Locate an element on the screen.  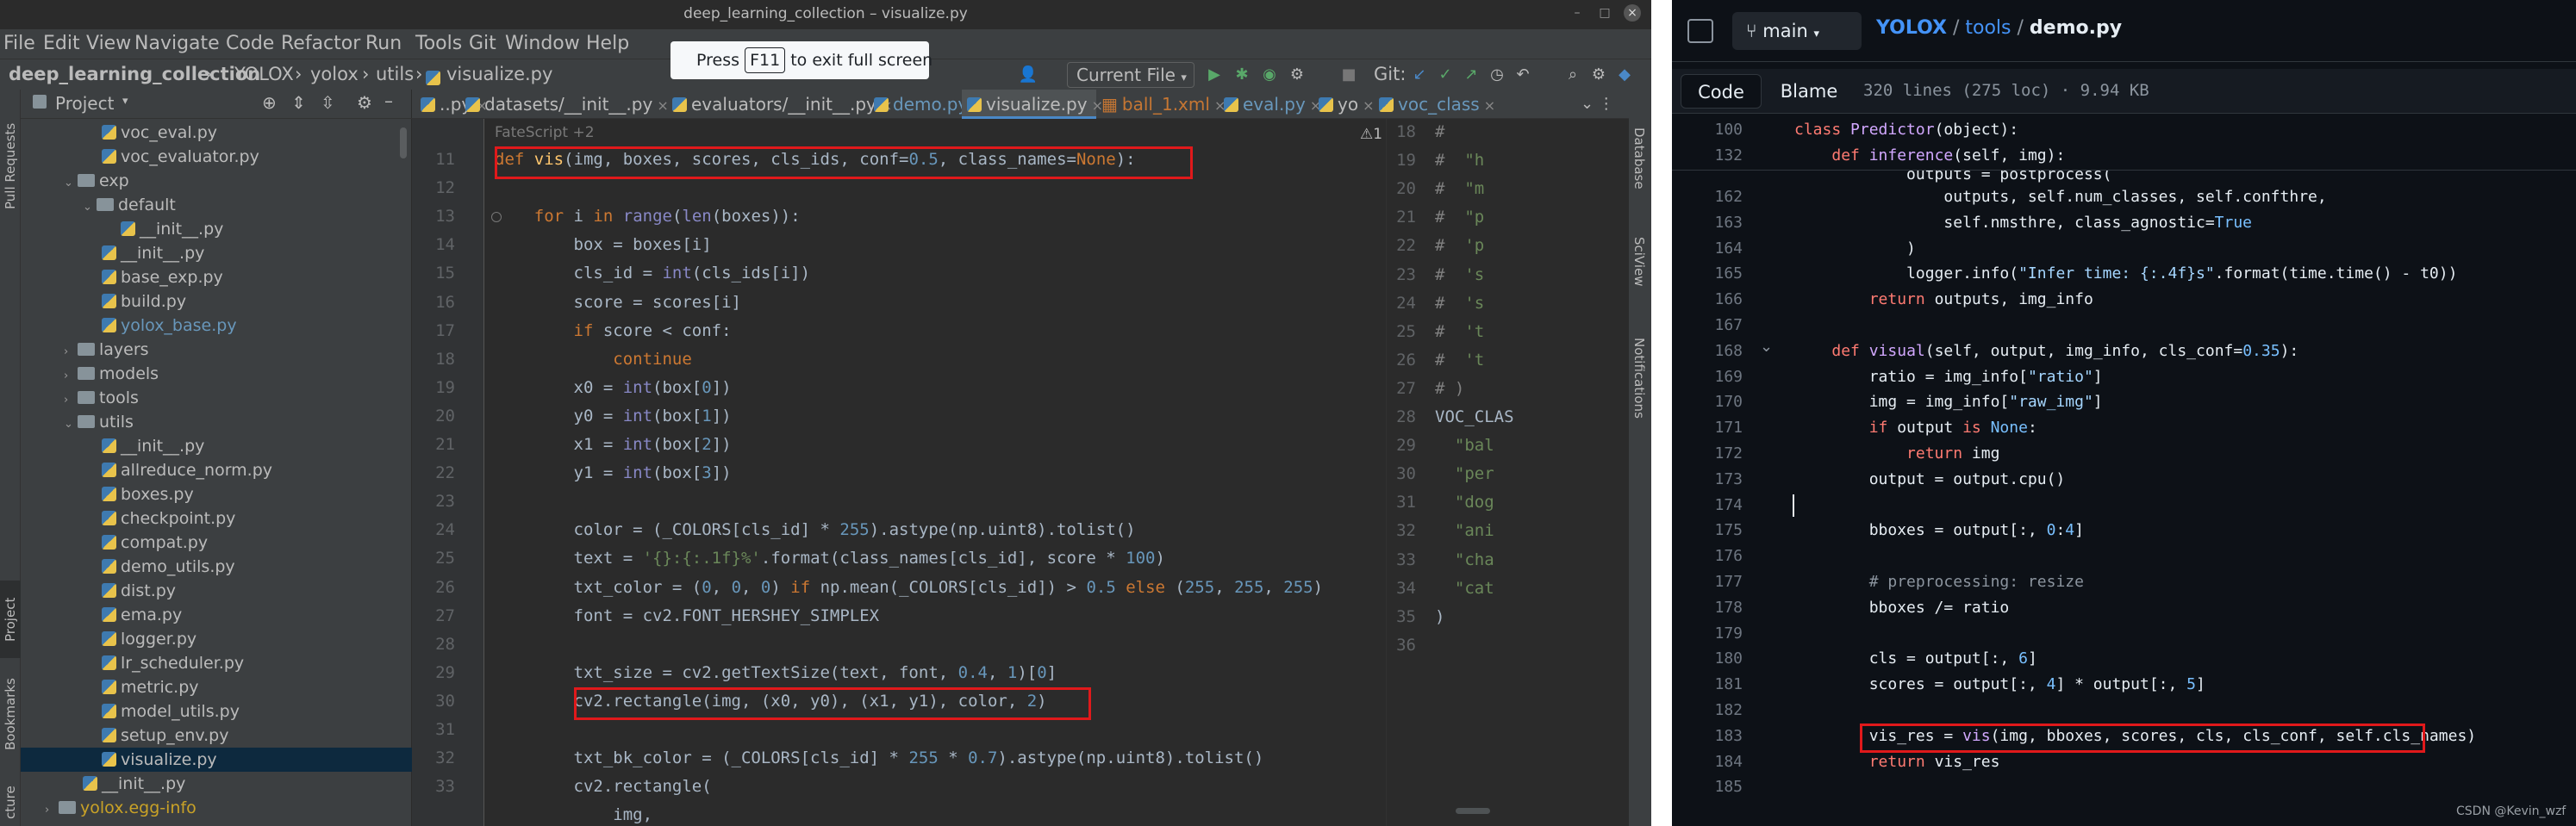
git-push-icon: ↗ is located at coordinates (1471, 75).